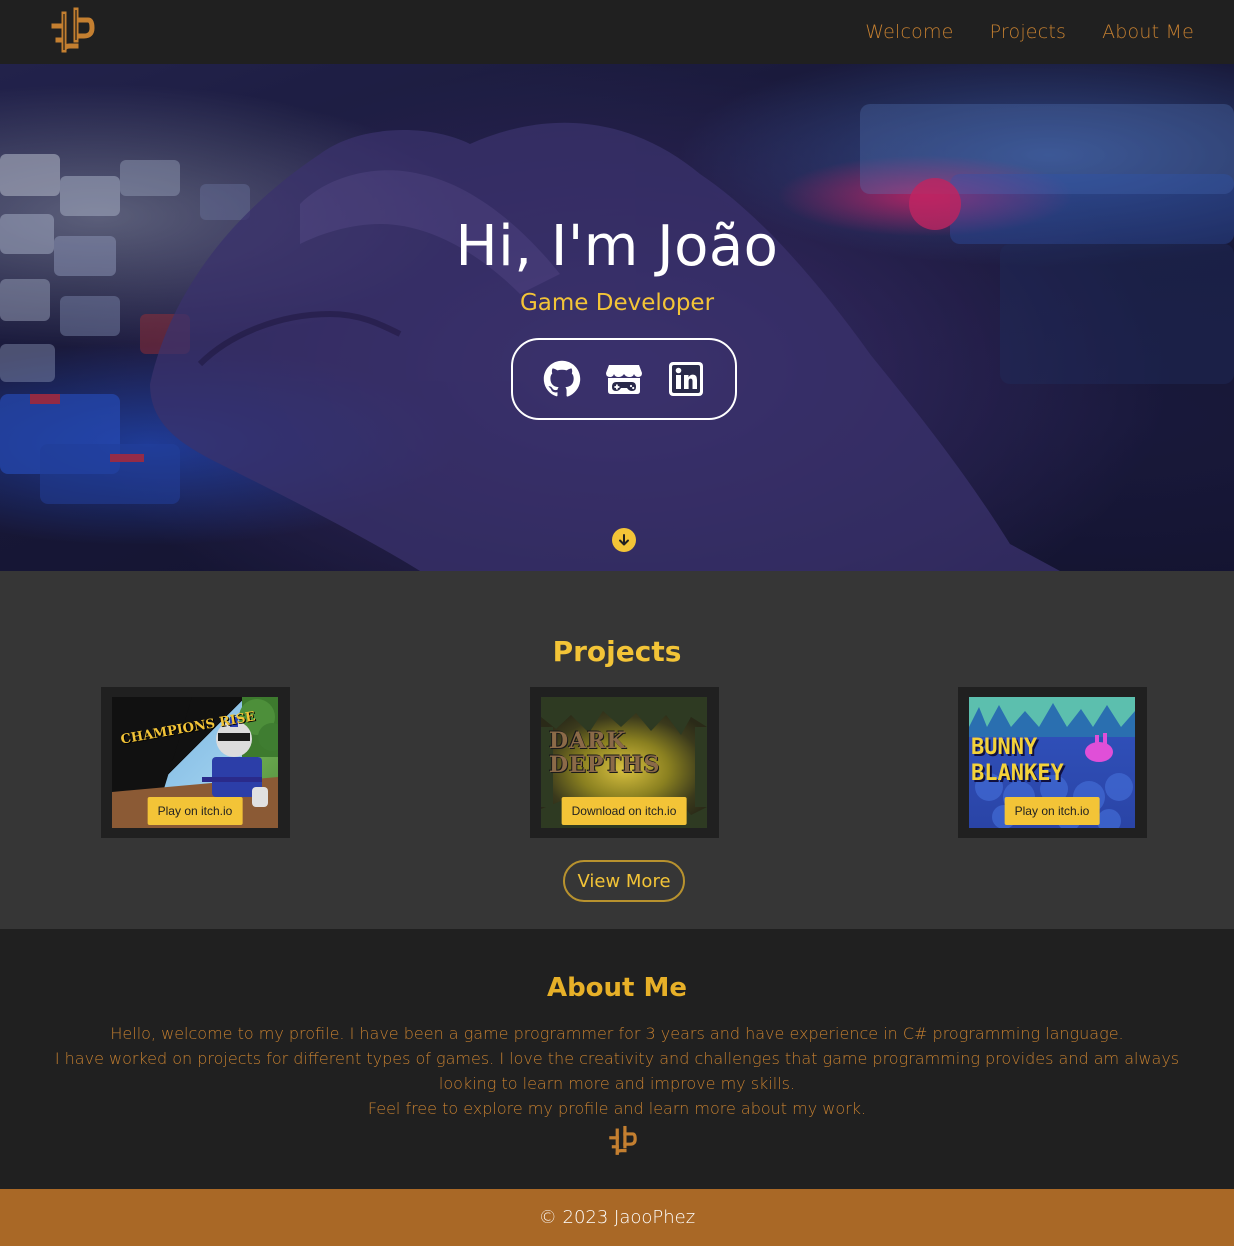 The image size is (1234, 1246). What do you see at coordinates (562, 379) in the screenshot?
I see `github-icon` at bounding box center [562, 379].